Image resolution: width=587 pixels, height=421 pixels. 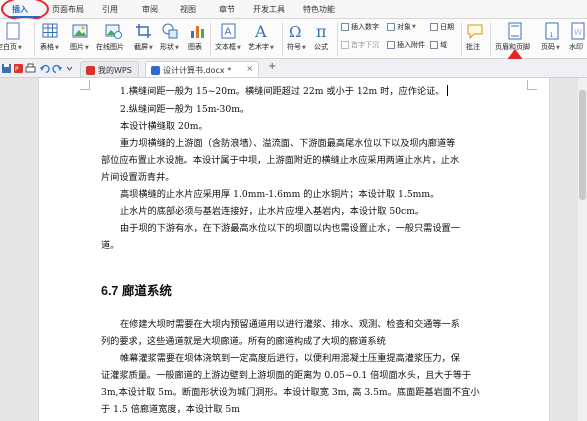 I want to click on vertical-scrollbar, so click(x=582, y=249).